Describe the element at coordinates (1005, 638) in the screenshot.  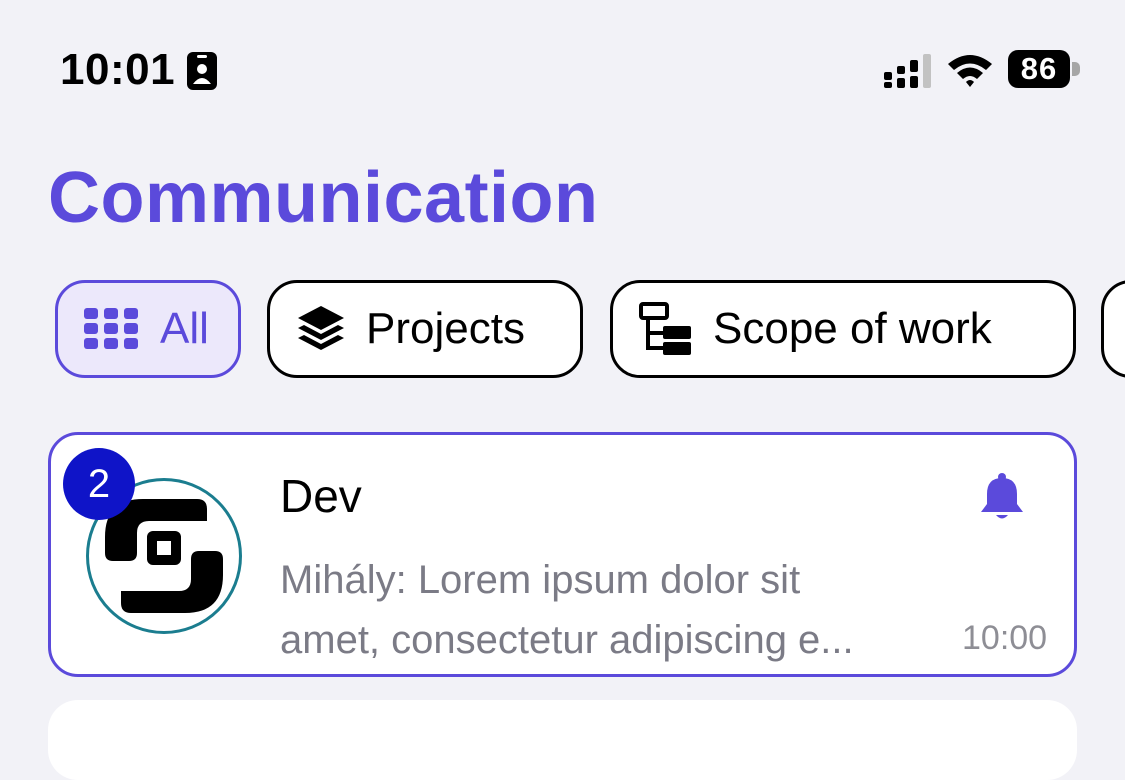
I see `message-time: 10:00` at that location.